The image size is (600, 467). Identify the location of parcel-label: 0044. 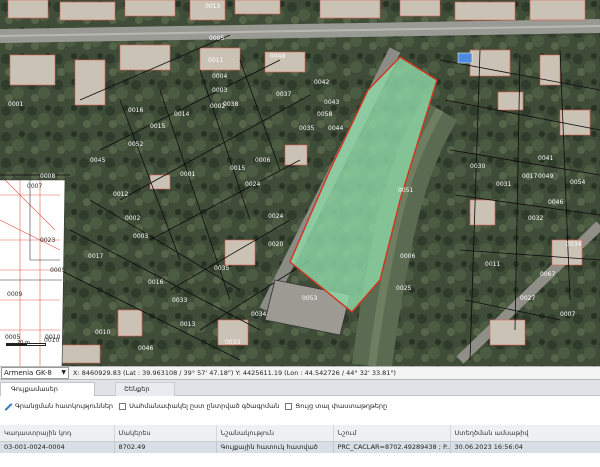
(335, 128).